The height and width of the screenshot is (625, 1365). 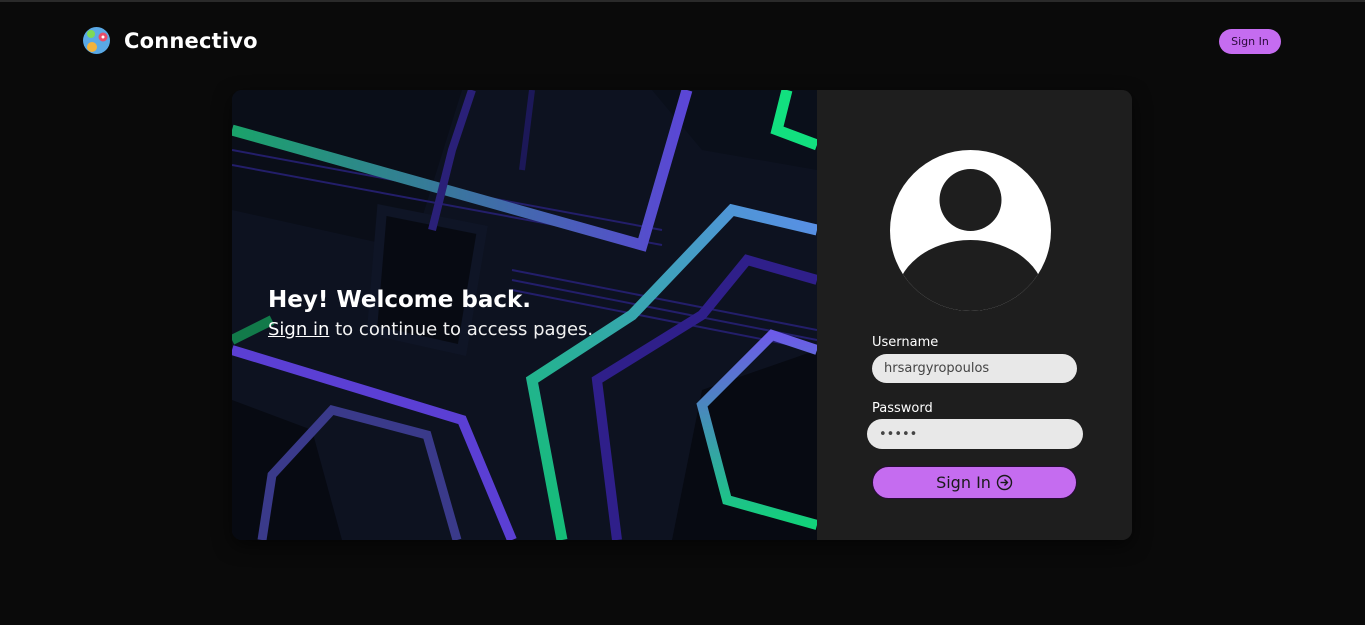 I want to click on signin-link: Sign in, so click(x=298, y=329).